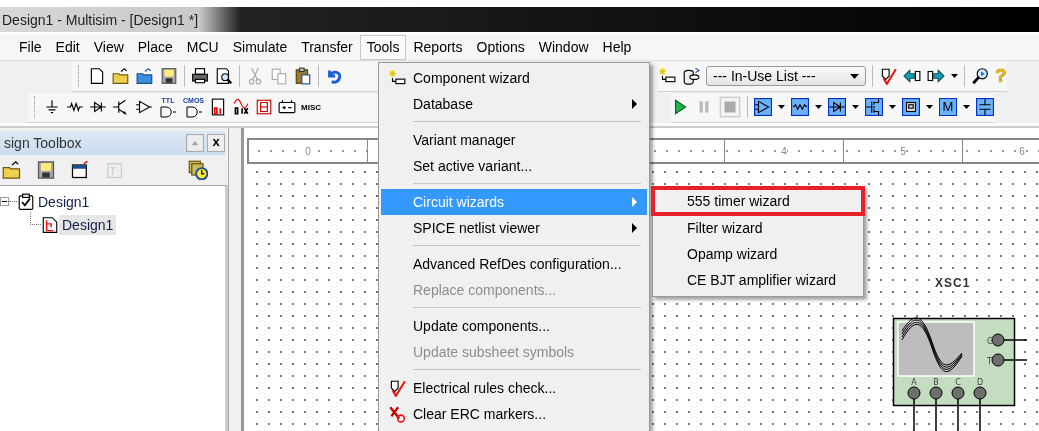 The height and width of the screenshot is (431, 1039). I want to click on menu-item: Place, so click(155, 47).